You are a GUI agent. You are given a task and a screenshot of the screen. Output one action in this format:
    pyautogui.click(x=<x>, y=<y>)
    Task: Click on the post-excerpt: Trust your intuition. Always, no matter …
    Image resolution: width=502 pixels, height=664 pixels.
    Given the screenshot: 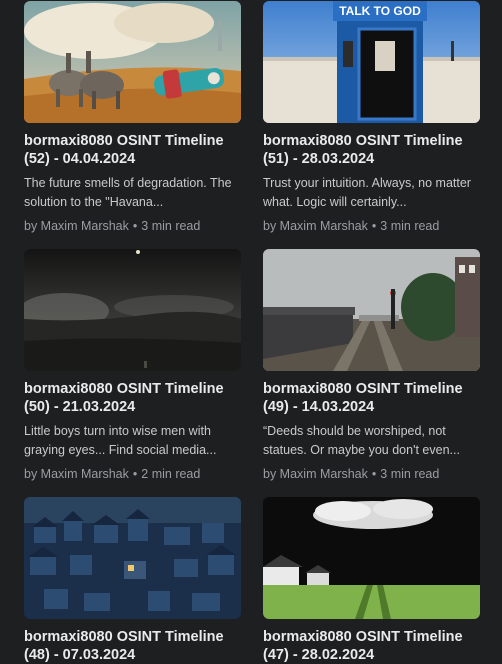 What is the action you would take?
    pyautogui.click(x=367, y=192)
    